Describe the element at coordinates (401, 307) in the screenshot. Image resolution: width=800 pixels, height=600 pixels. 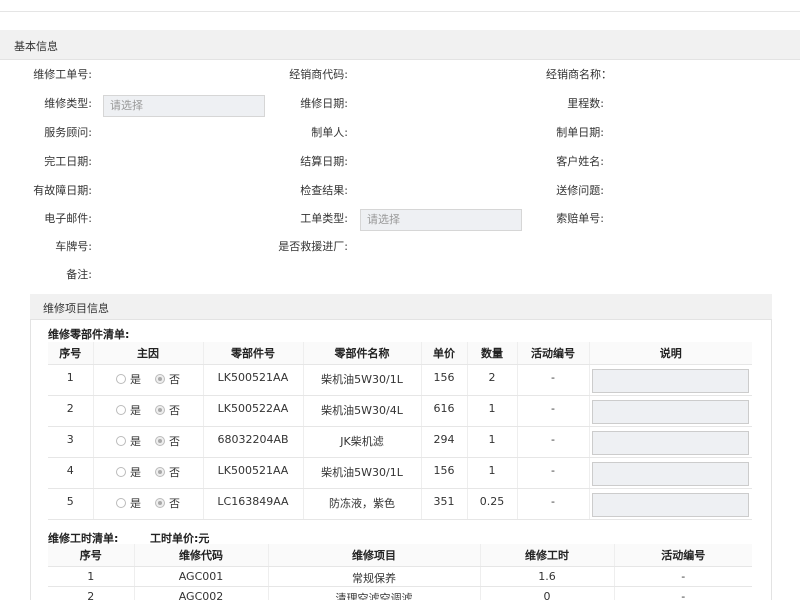
I see `repair-items-header: 维修项目信息` at that location.